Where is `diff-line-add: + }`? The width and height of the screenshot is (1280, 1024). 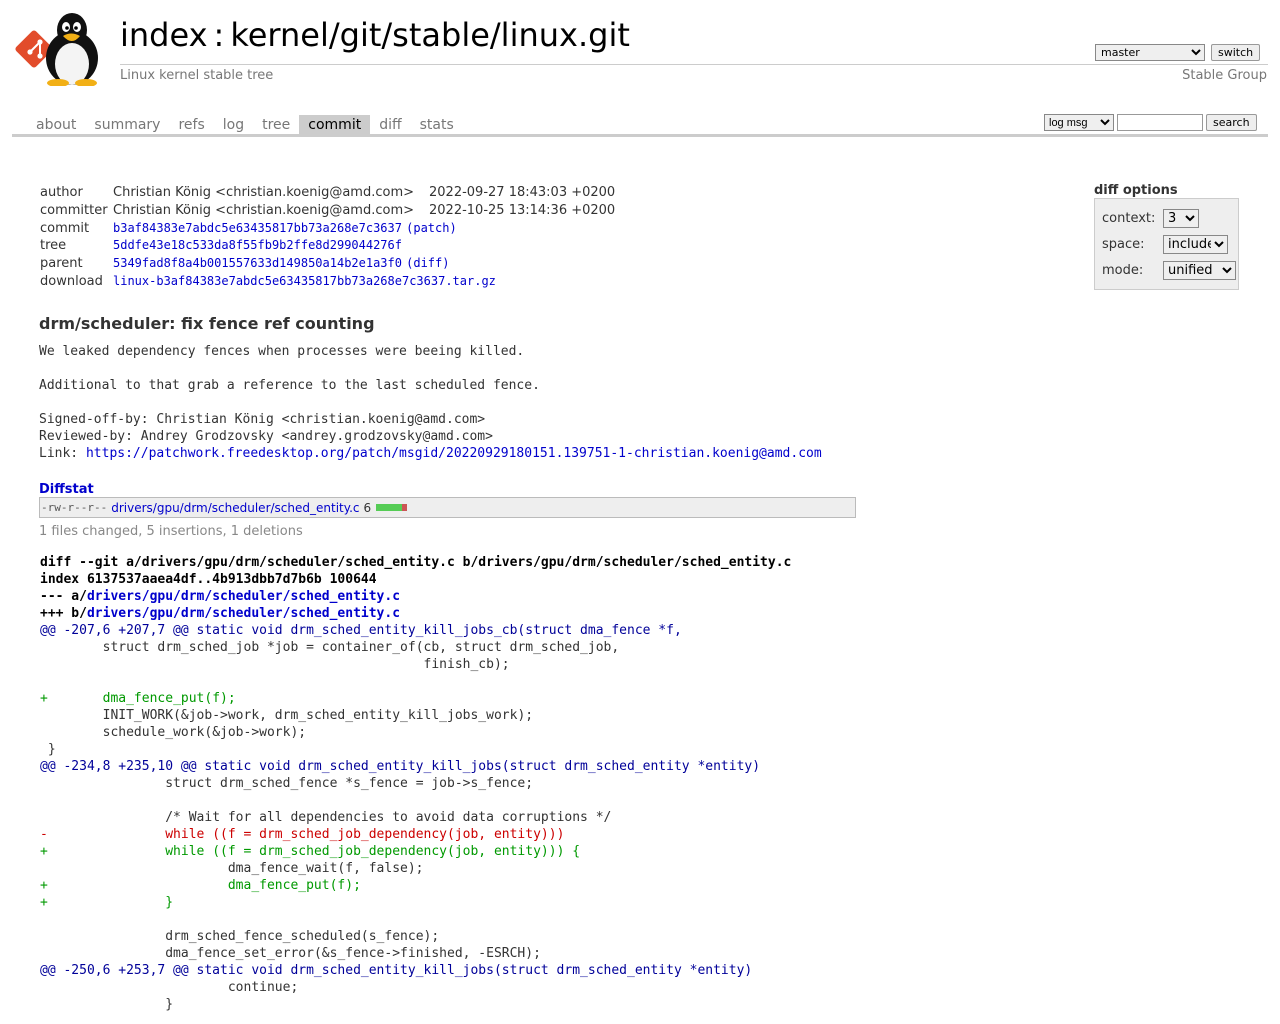
diff-line-add: + } is located at coordinates (107, 902).